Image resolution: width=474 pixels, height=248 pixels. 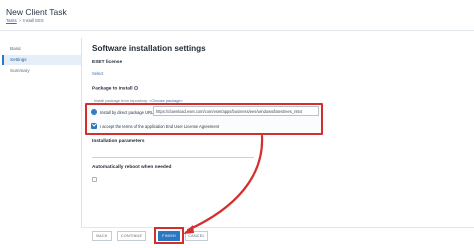 What do you see at coordinates (196, 236) in the screenshot?
I see `cancel-button: CANCEL` at bounding box center [196, 236].